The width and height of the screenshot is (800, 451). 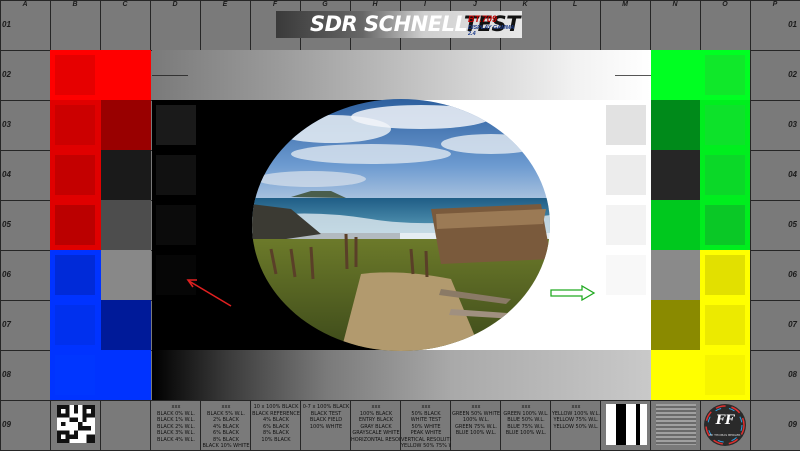 What do you see at coordinates (626, 424) in the screenshot?
I see `bw-stripe-pattern` at bounding box center [626, 424].